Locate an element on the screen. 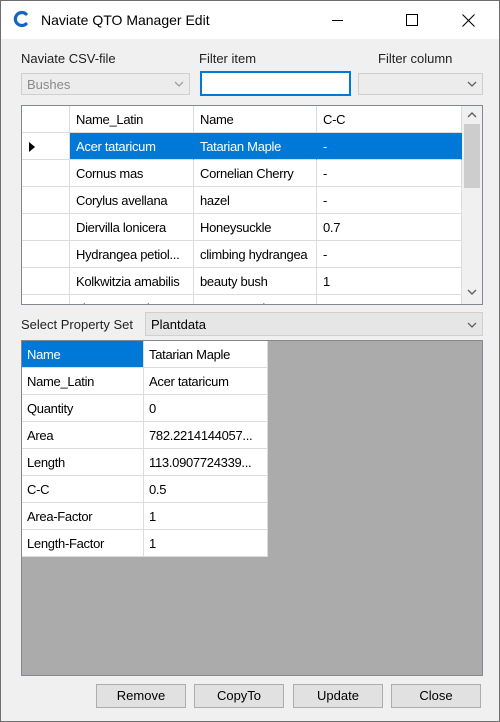 The width and height of the screenshot is (500, 722). table-row: Ligustrum vulgare common privet 0.7 is located at coordinates (242, 299).